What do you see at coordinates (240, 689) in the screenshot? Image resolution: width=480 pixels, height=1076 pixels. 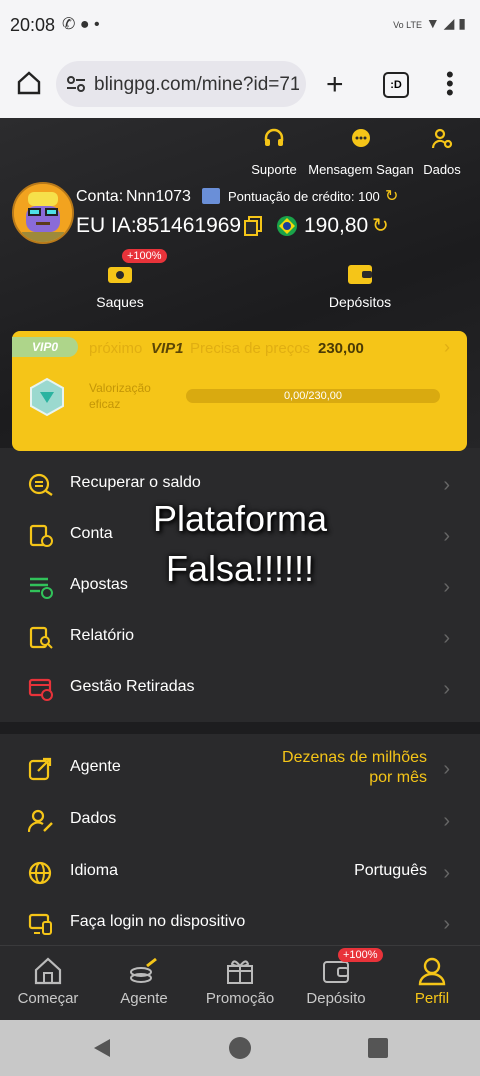 I see `menu-item-gestao-retiradas: Gestão Retiradas ›` at bounding box center [240, 689].